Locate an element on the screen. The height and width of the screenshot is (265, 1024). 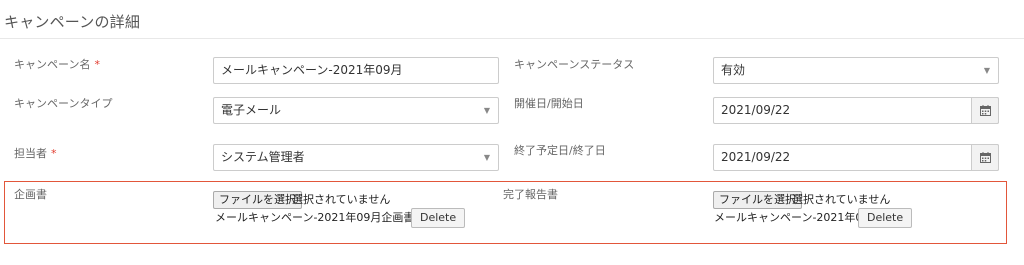
start-date-label: 開催日/開始日 is located at coordinates (549, 103).